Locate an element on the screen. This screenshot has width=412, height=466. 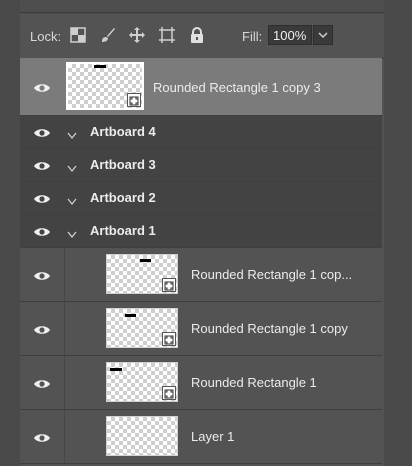
layer-name: Rounded Rectangle 1 copy 3 is located at coordinates (237, 87).